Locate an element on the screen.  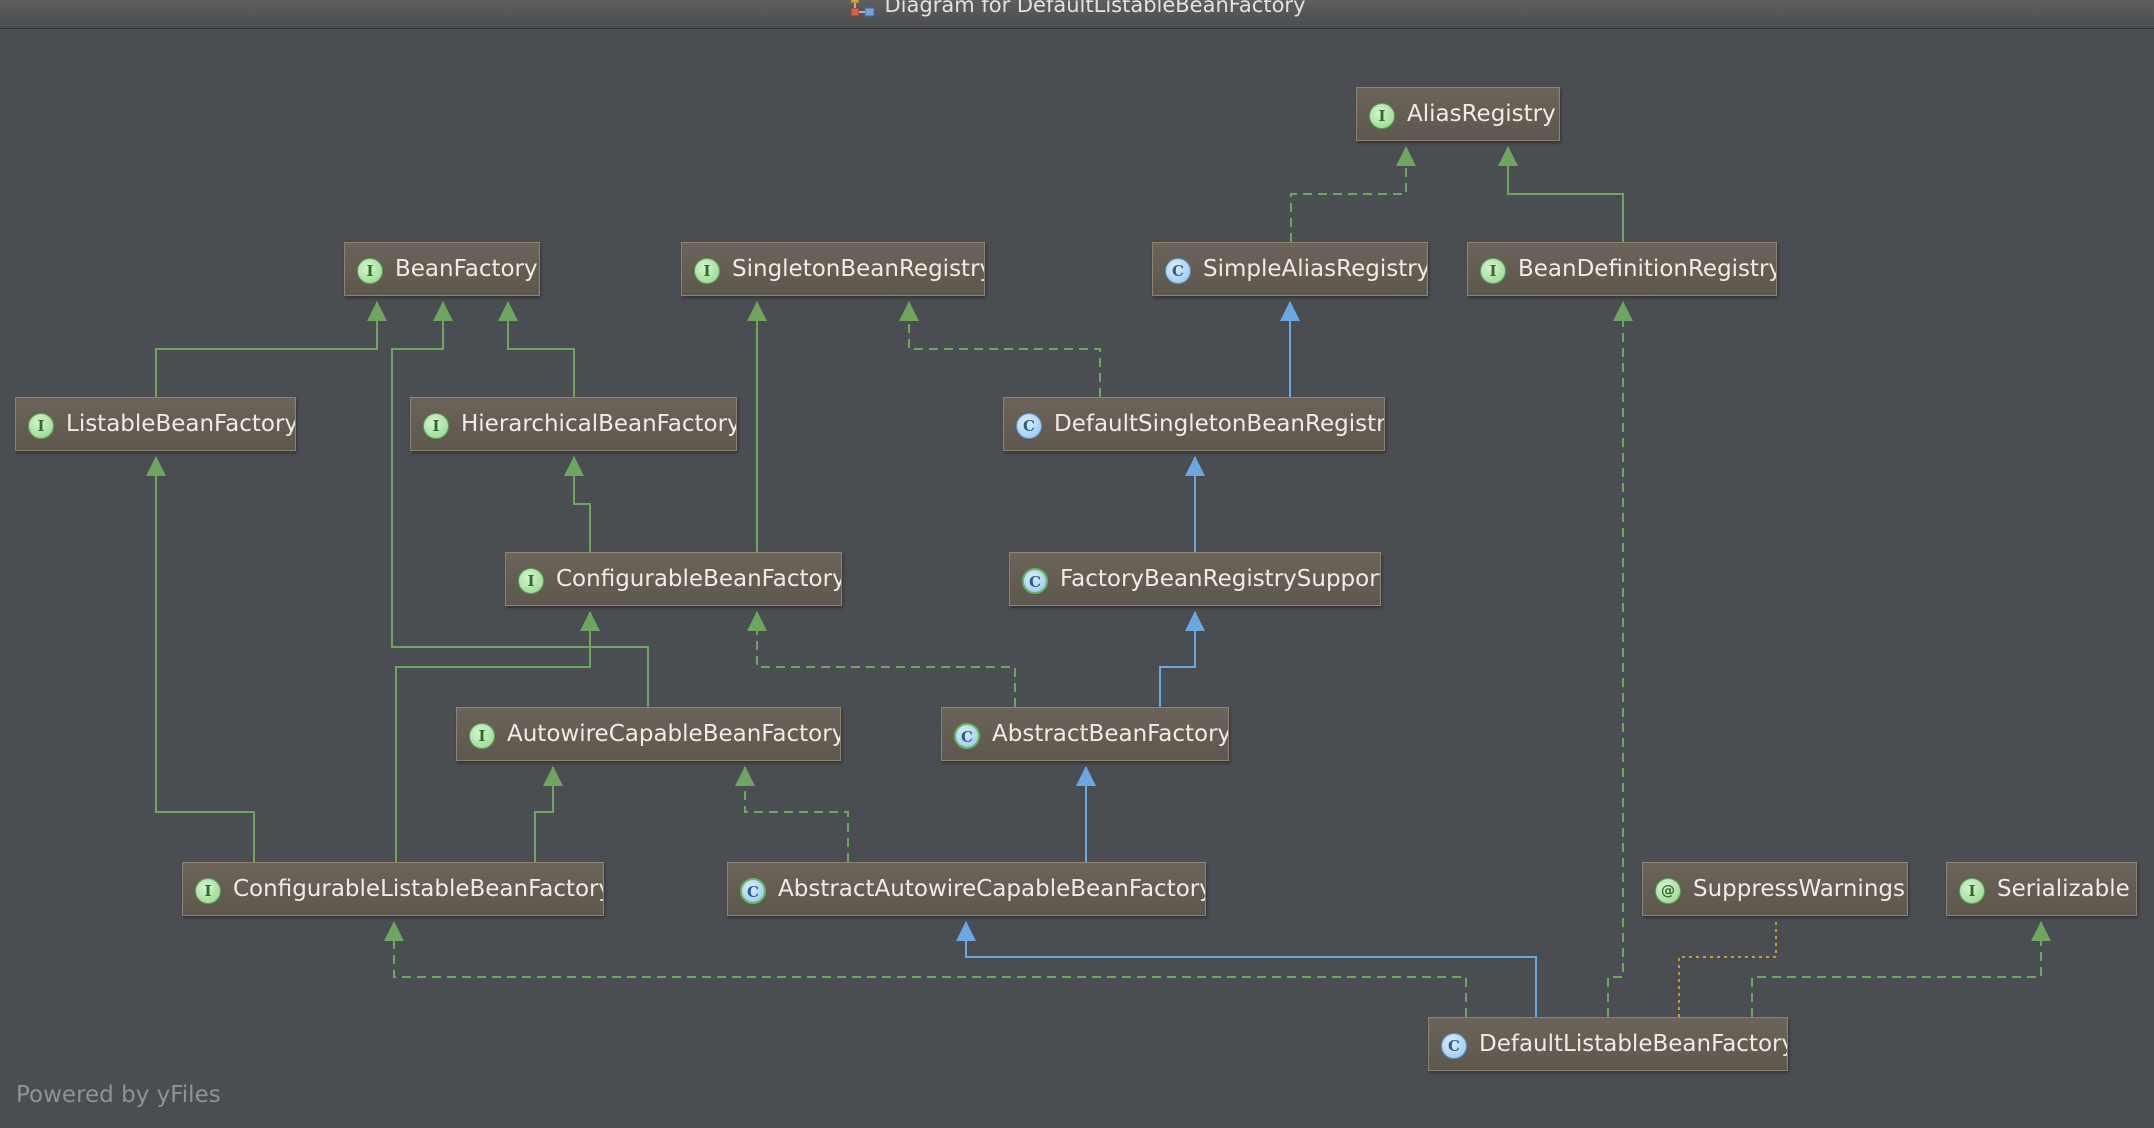
node-default-listable-bean-factory: C DefaultListableBeanFactory is located at coordinates (1608, 1044).